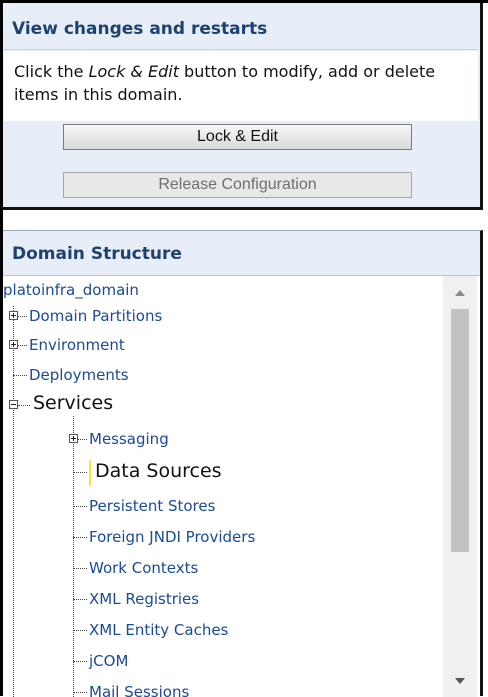 The image size is (488, 697). What do you see at coordinates (97, 254) in the screenshot?
I see `domain-structure-title: Domain Structure` at bounding box center [97, 254].